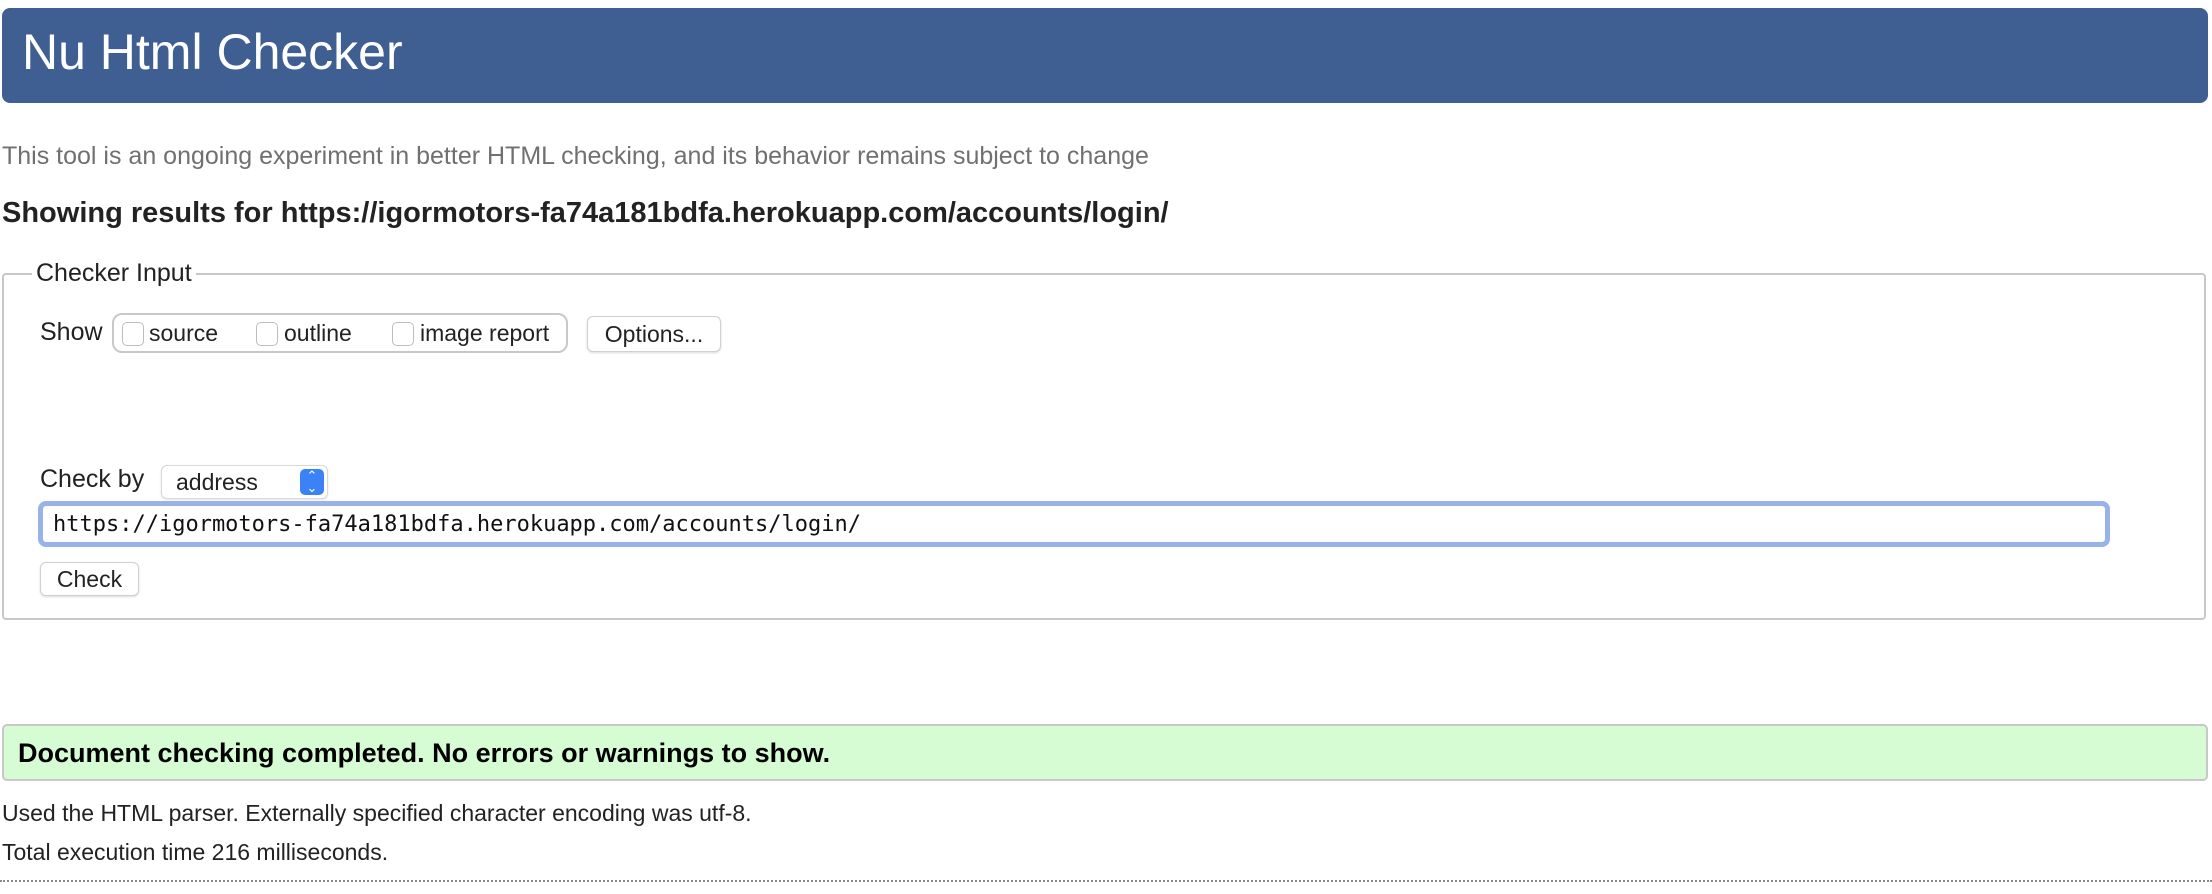 The width and height of the screenshot is (2212, 894). What do you see at coordinates (484, 333) in the screenshot?
I see `image-report-checkbox-label: image report` at bounding box center [484, 333].